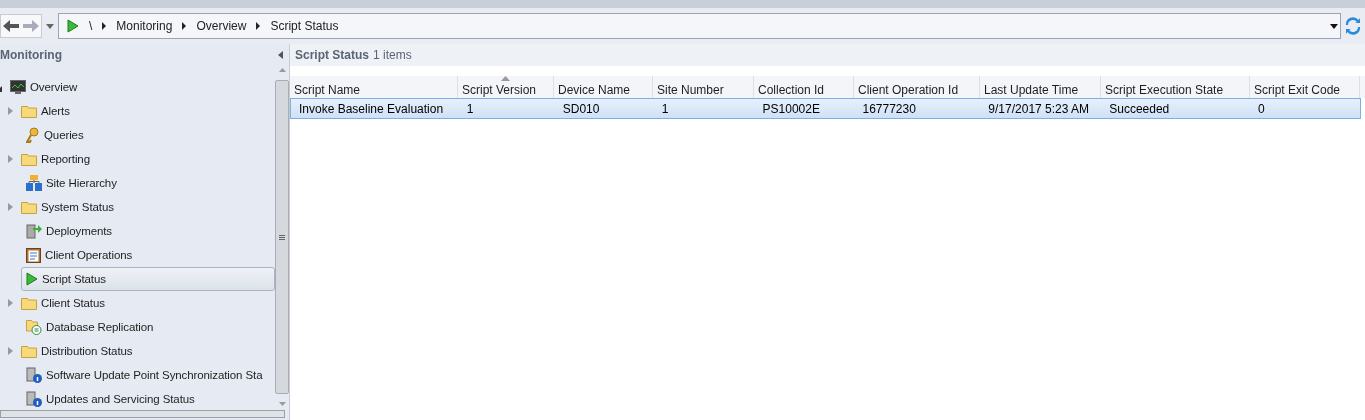  Describe the element at coordinates (148, 279) in the screenshot. I see `tree-item: Script Status` at that location.